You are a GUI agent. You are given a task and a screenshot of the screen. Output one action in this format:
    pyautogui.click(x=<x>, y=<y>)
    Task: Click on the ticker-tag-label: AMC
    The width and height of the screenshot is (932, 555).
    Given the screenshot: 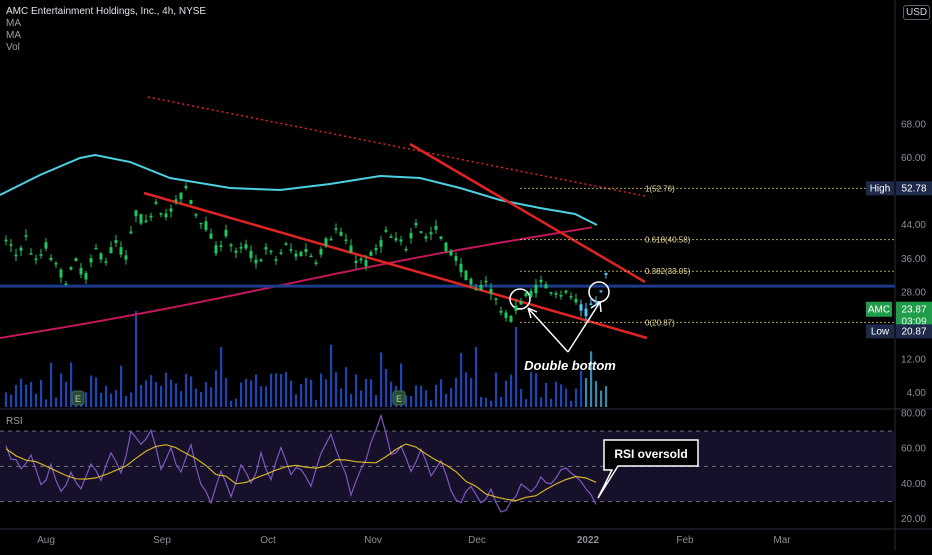 What is the action you would take?
    pyautogui.click(x=879, y=310)
    